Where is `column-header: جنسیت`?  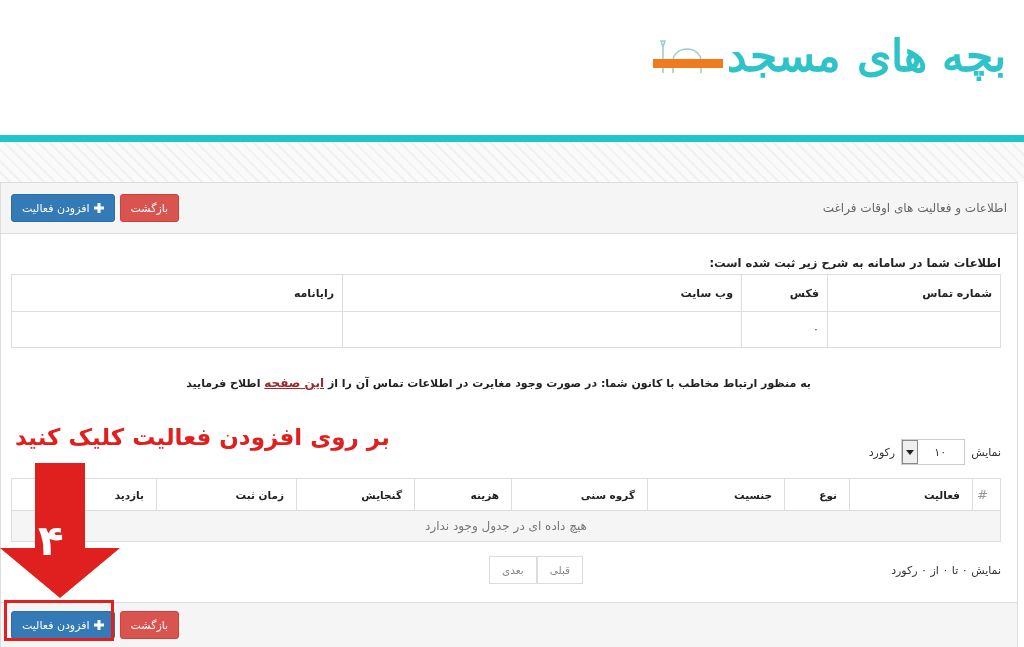
column-header: جنسیت is located at coordinates (716, 494).